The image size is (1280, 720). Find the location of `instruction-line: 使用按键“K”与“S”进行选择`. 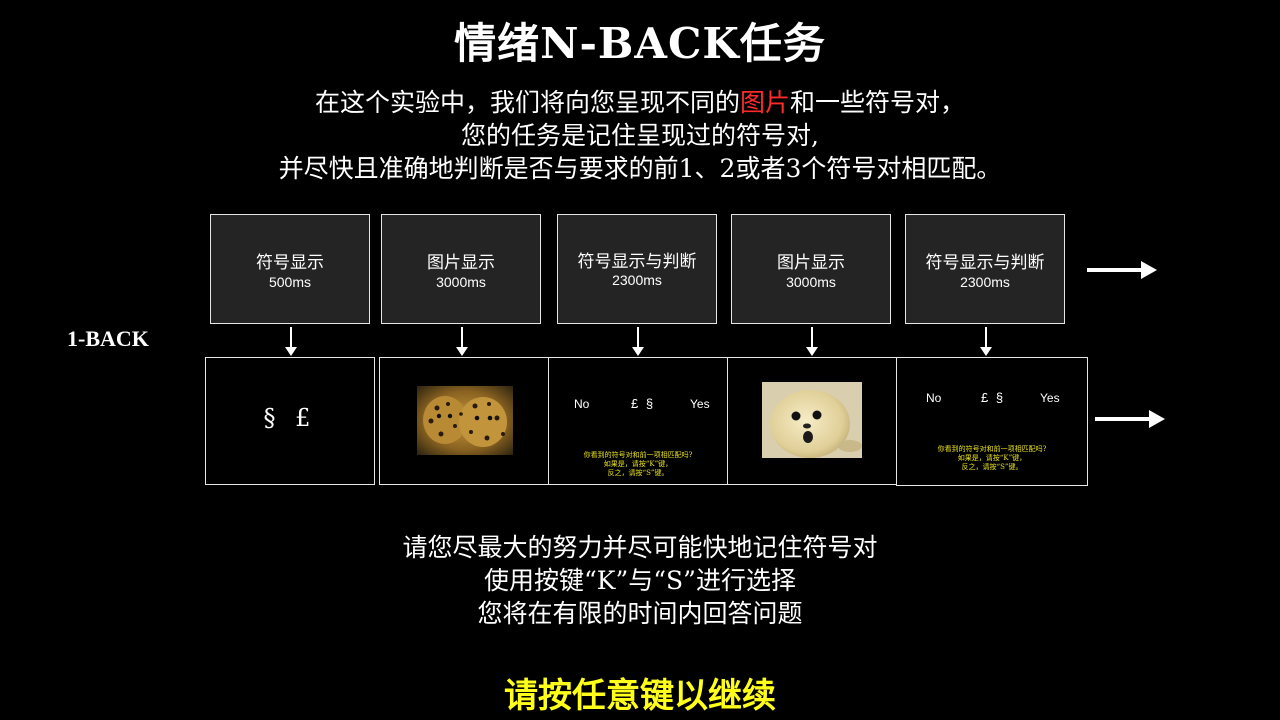

instruction-line: 使用按键“K”与“S”进行选择 is located at coordinates (640, 580).